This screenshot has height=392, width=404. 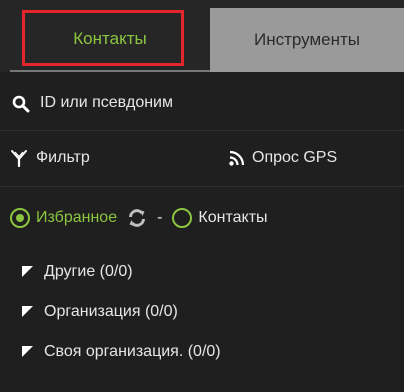 I want to click on tab-tools: Инструменты, so click(x=307, y=40).